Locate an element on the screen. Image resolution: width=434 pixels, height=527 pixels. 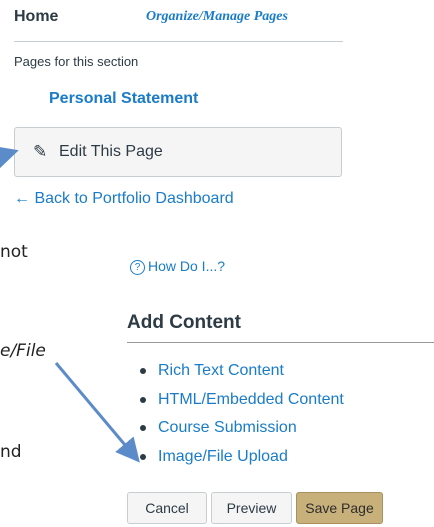
add-content-item: Course Submission is located at coordinates (242, 433).